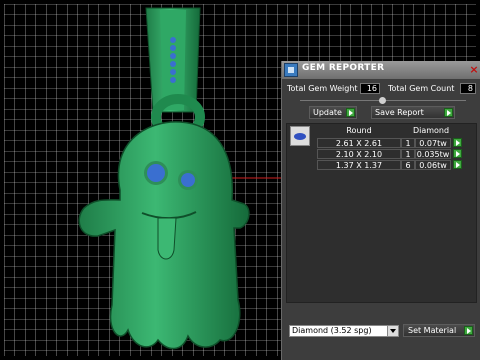 The width and height of the screenshot is (480, 360). I want to click on gem-qty-cell: 6, so click(408, 165).